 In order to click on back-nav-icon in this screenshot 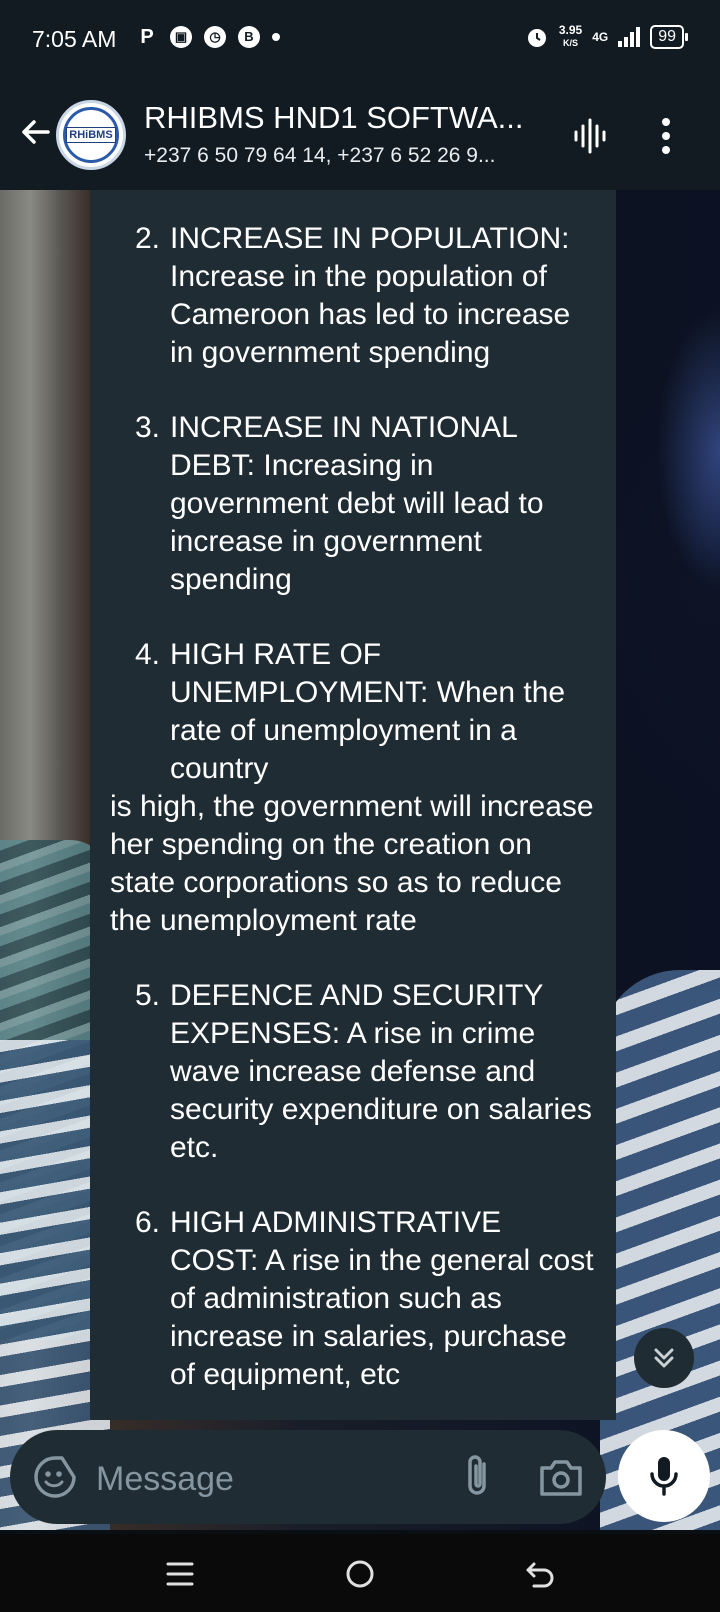, I will do `click(540, 1574)`.